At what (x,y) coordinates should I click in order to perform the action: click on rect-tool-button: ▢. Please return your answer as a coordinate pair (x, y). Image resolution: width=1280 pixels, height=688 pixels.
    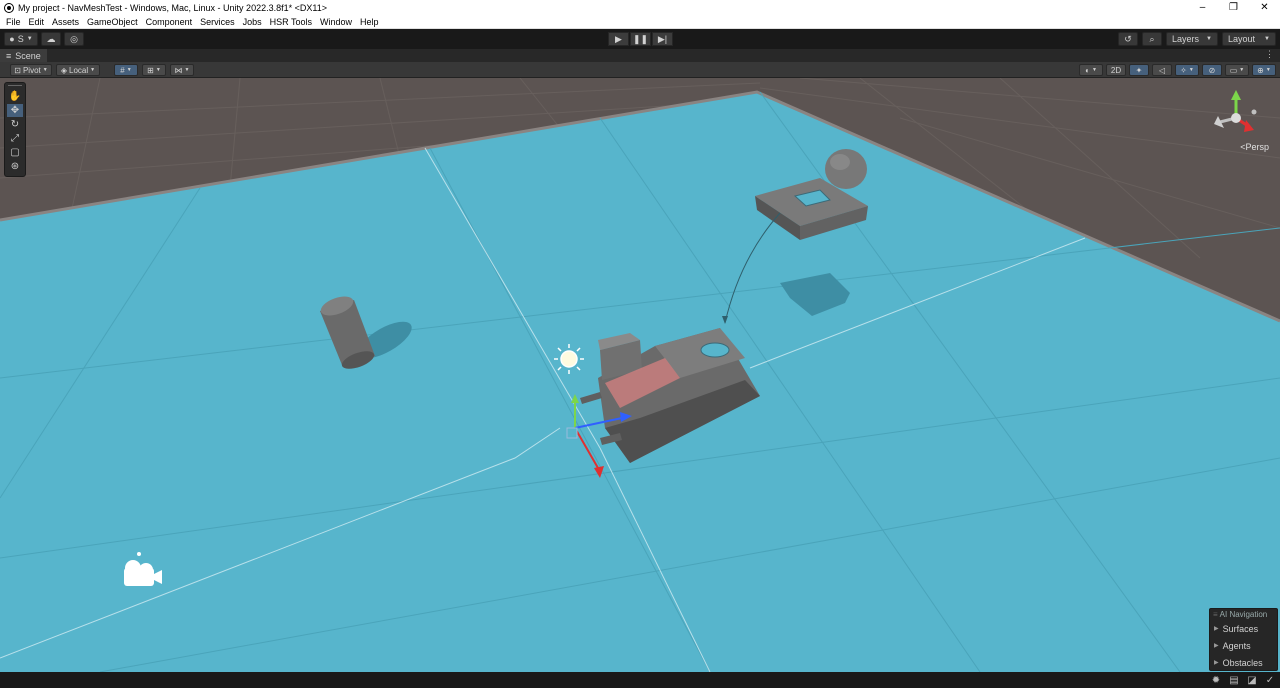
    Looking at the image, I should click on (15, 152).